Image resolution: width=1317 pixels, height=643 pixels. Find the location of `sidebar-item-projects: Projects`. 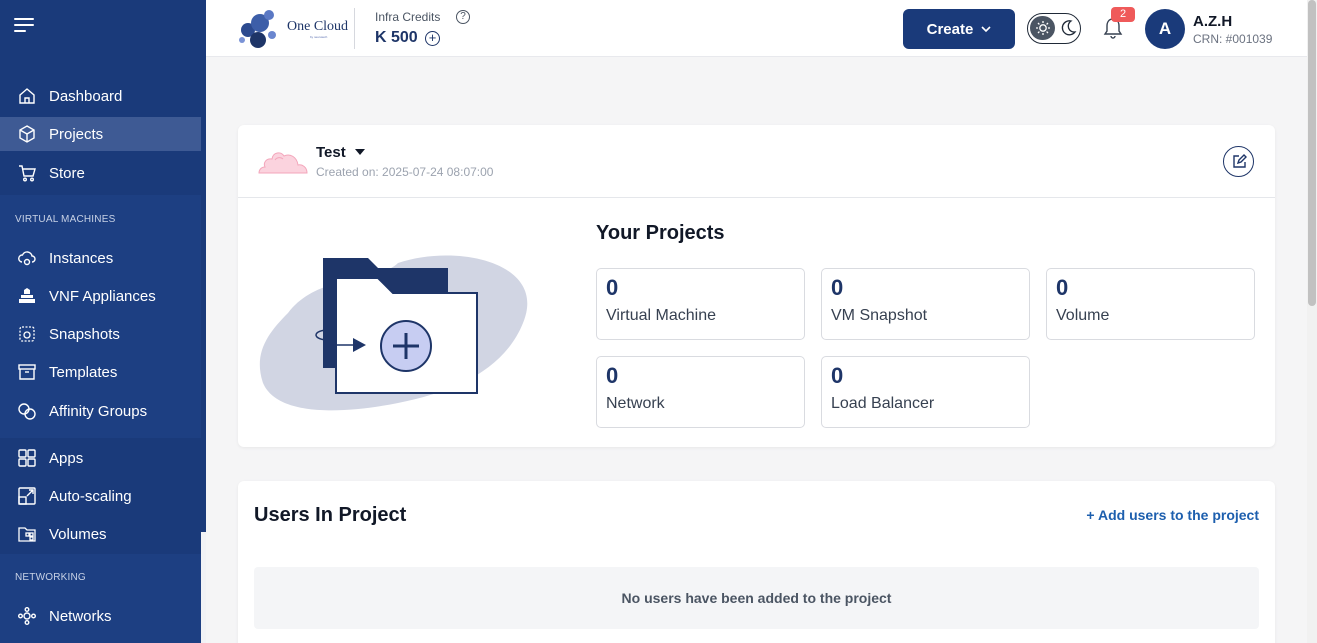

sidebar-item-projects: Projects is located at coordinates (100, 134).